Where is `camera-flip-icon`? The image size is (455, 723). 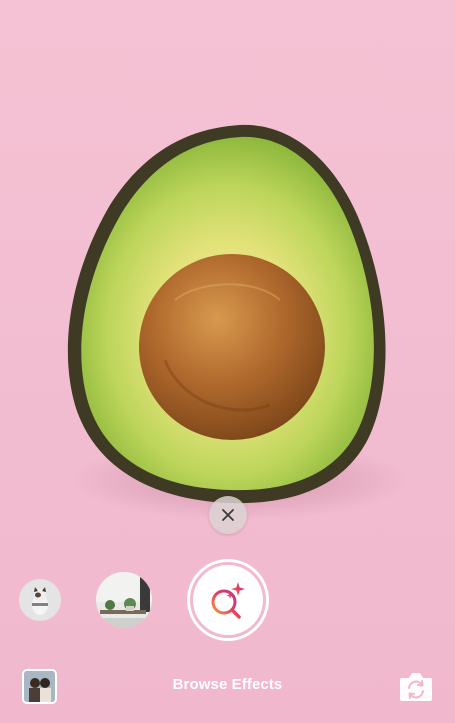
camera-flip-icon is located at coordinates (416, 687).